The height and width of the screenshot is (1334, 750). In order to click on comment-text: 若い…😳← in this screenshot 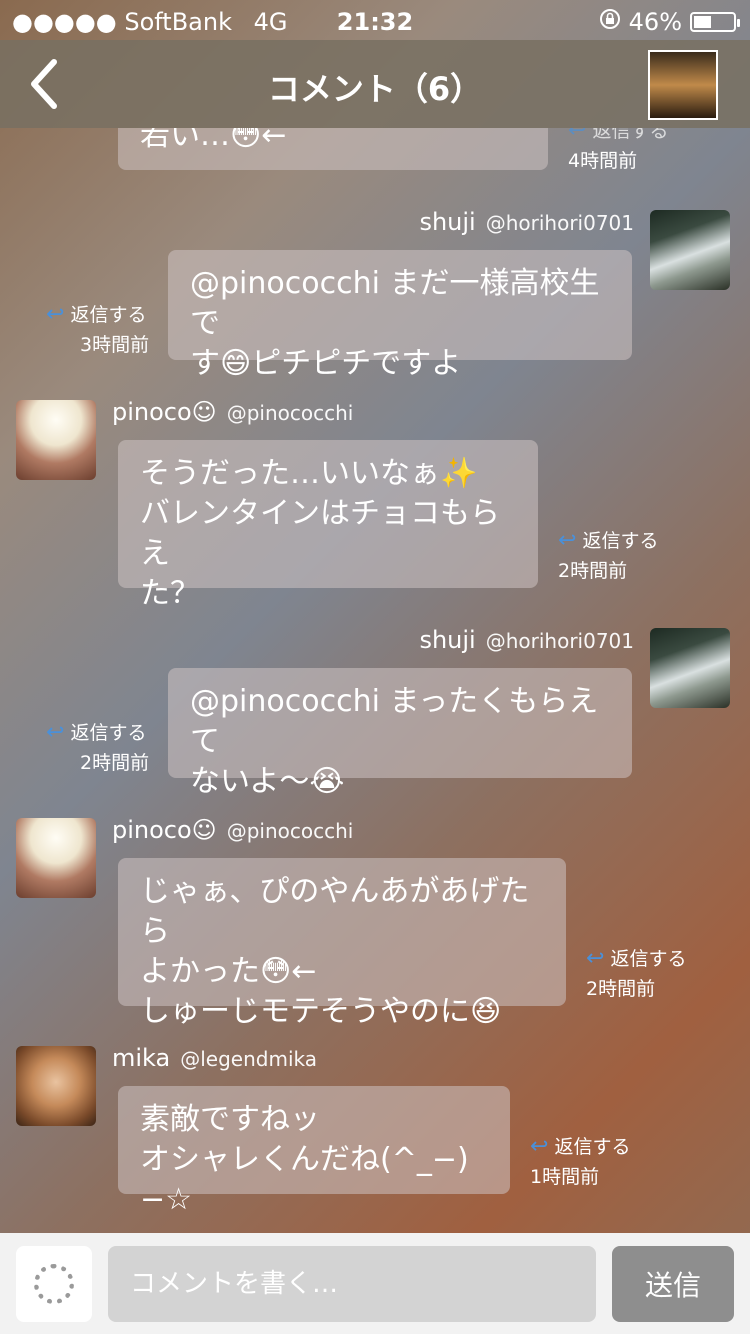, I will do `click(213, 140)`.